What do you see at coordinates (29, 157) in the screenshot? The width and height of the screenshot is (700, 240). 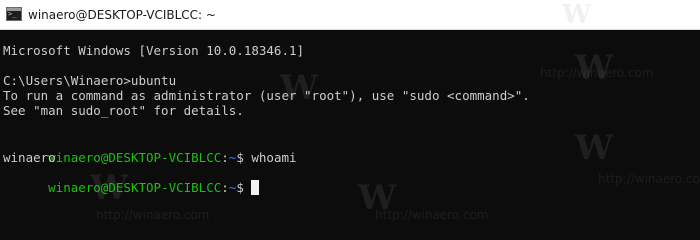 I see `command-output-line: winaero` at bounding box center [29, 157].